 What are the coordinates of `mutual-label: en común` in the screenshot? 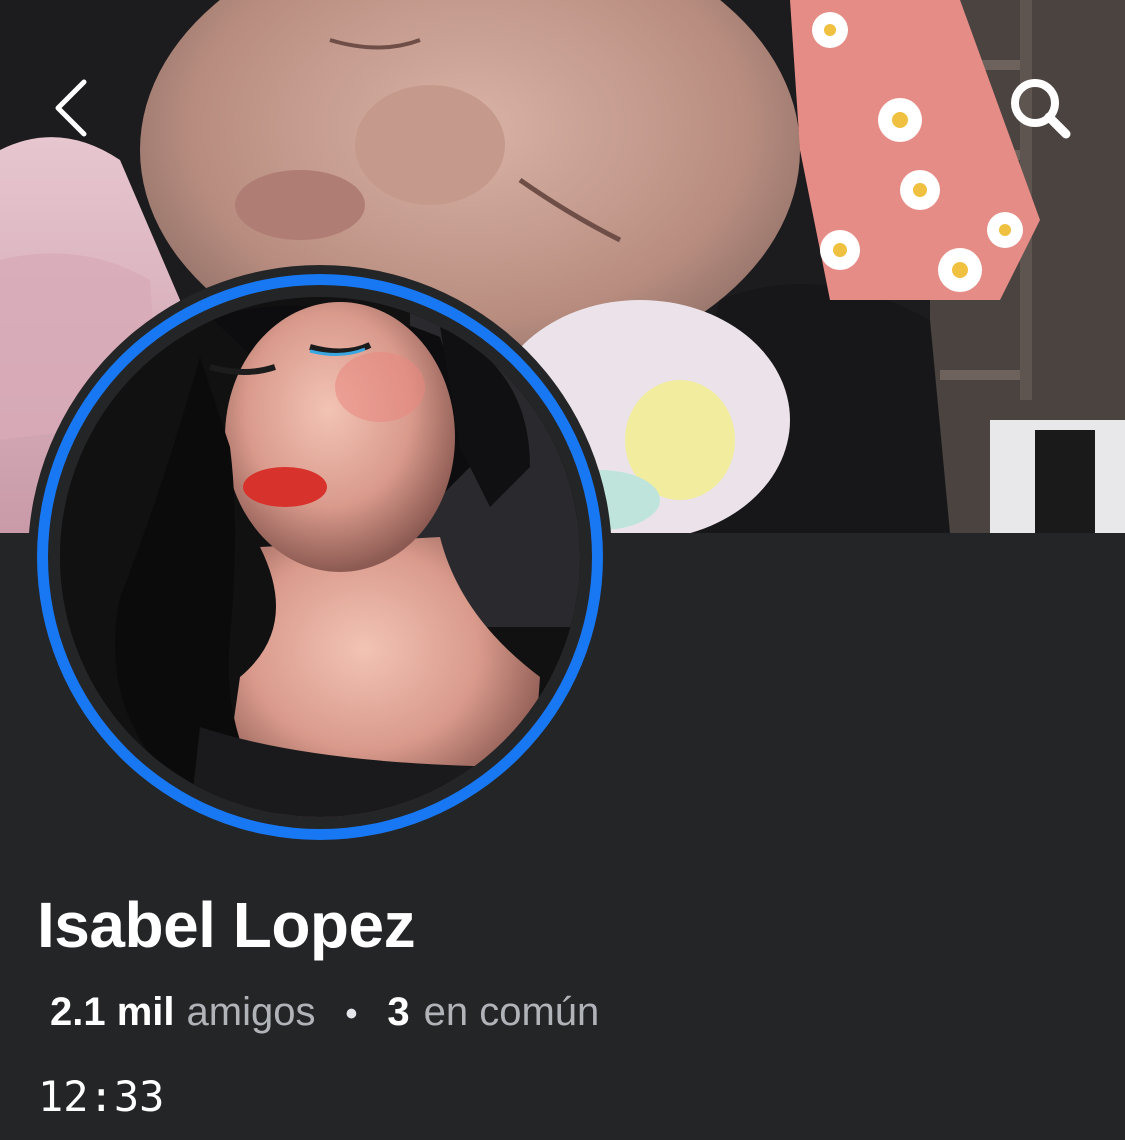 It's located at (511, 1012).